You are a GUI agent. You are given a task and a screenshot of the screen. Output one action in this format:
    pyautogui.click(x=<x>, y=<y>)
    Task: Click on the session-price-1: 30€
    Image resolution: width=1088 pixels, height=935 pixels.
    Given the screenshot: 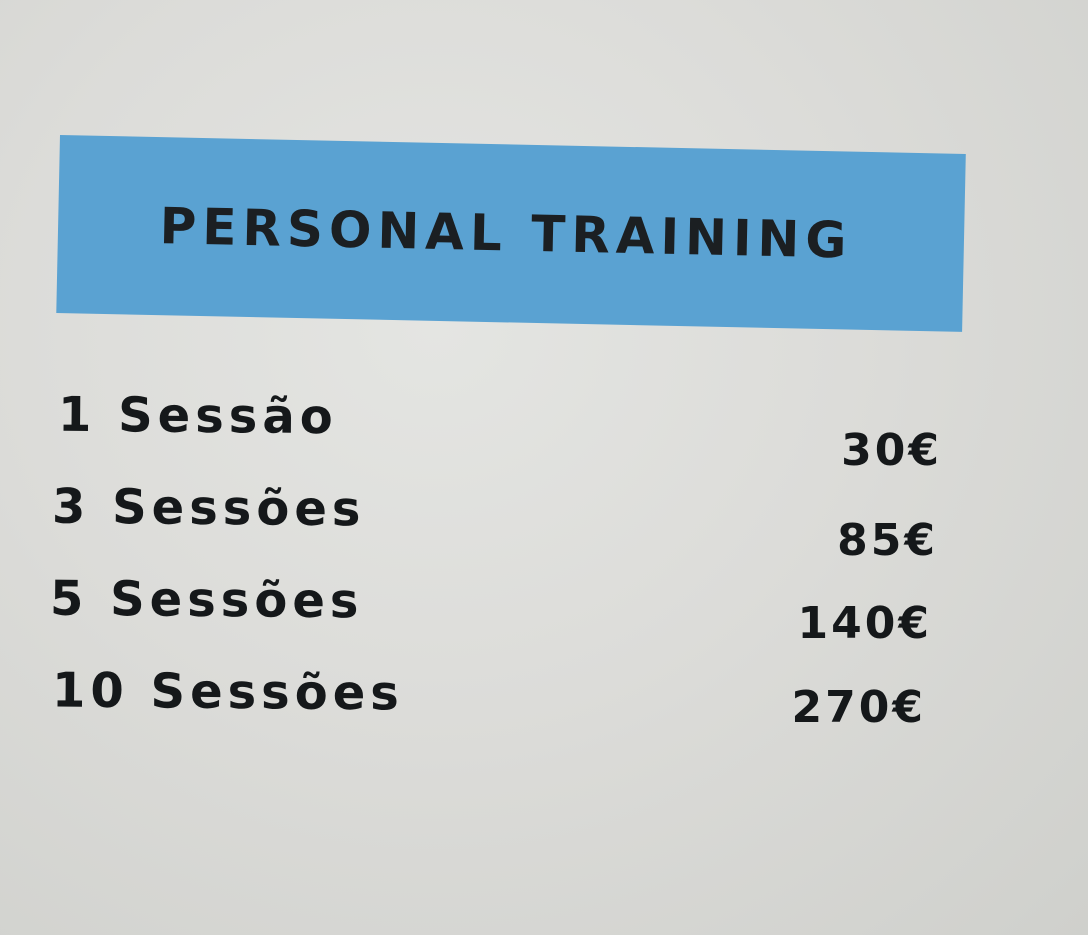 What is the action you would take?
    pyautogui.click(x=891, y=450)
    